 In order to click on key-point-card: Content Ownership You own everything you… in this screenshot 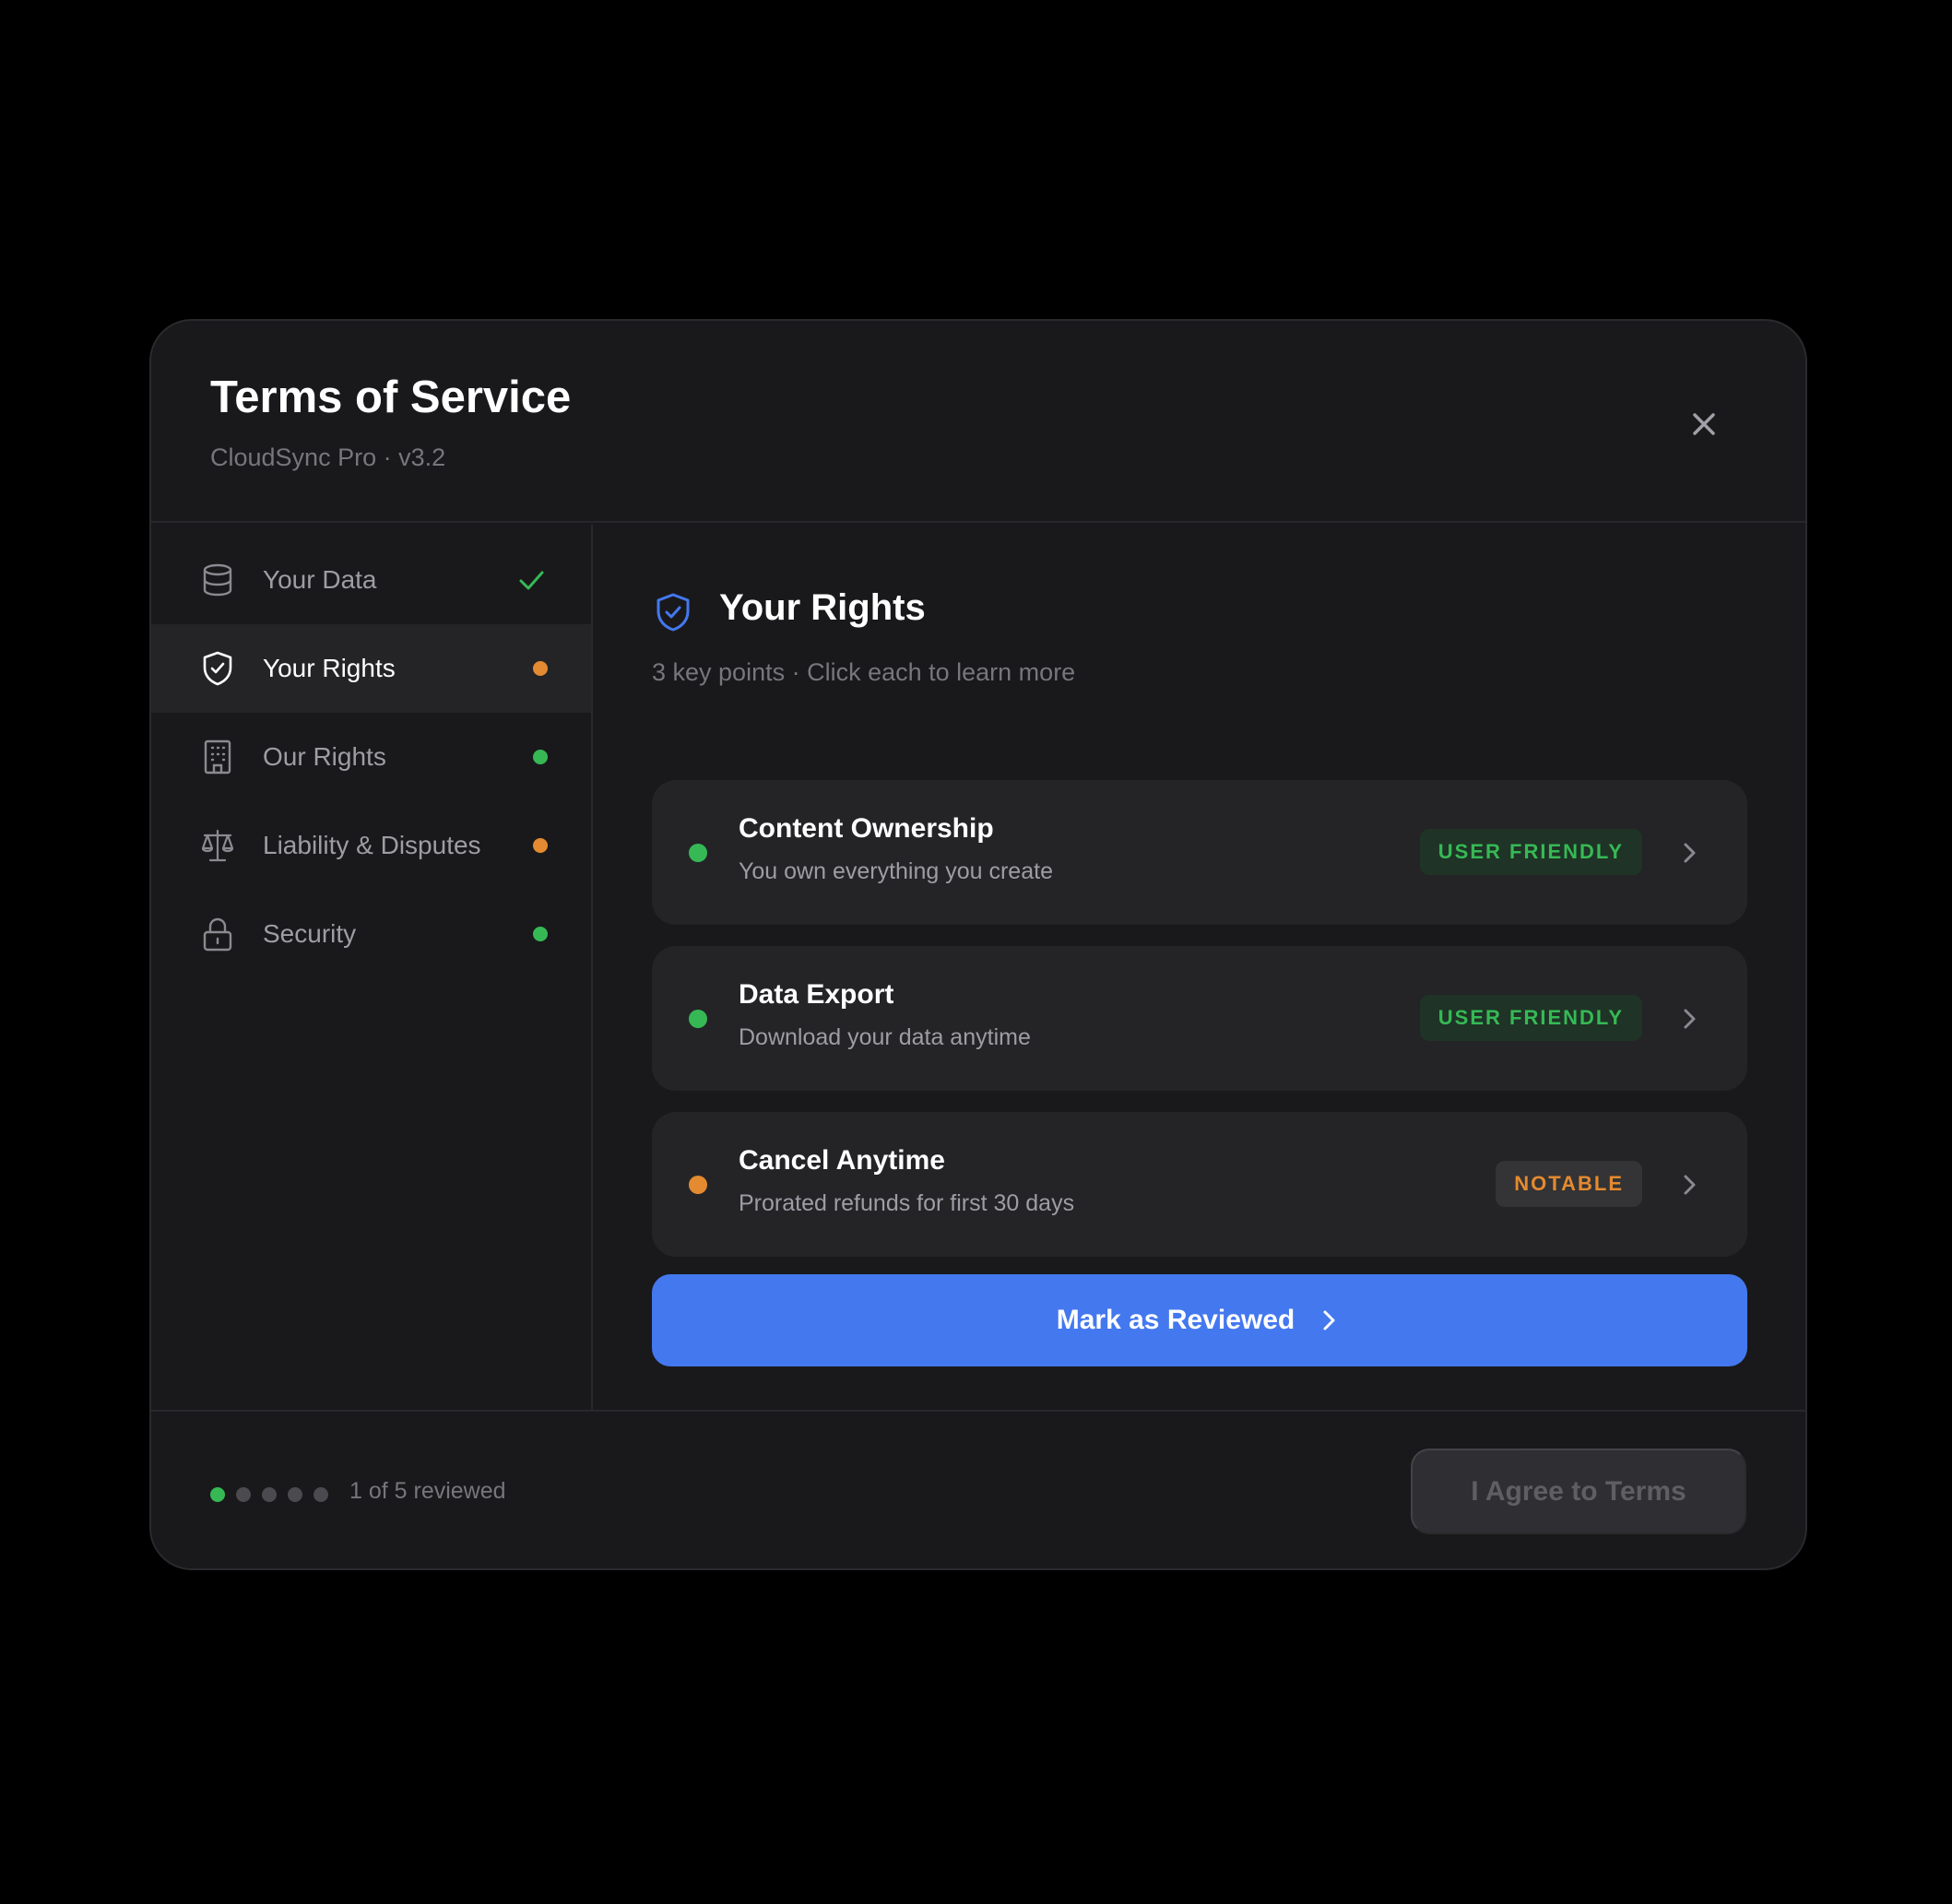, I will do `click(1199, 852)`.